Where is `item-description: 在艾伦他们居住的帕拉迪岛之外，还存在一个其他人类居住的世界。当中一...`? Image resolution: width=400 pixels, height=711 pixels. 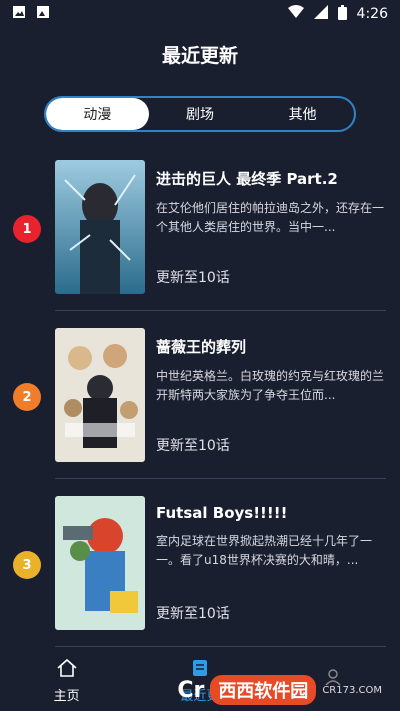
item-description: 在艾伦他们居住的帕拉迪岛之外，还存在一个其他人类居住的世界。当中一... is located at coordinates (270, 217).